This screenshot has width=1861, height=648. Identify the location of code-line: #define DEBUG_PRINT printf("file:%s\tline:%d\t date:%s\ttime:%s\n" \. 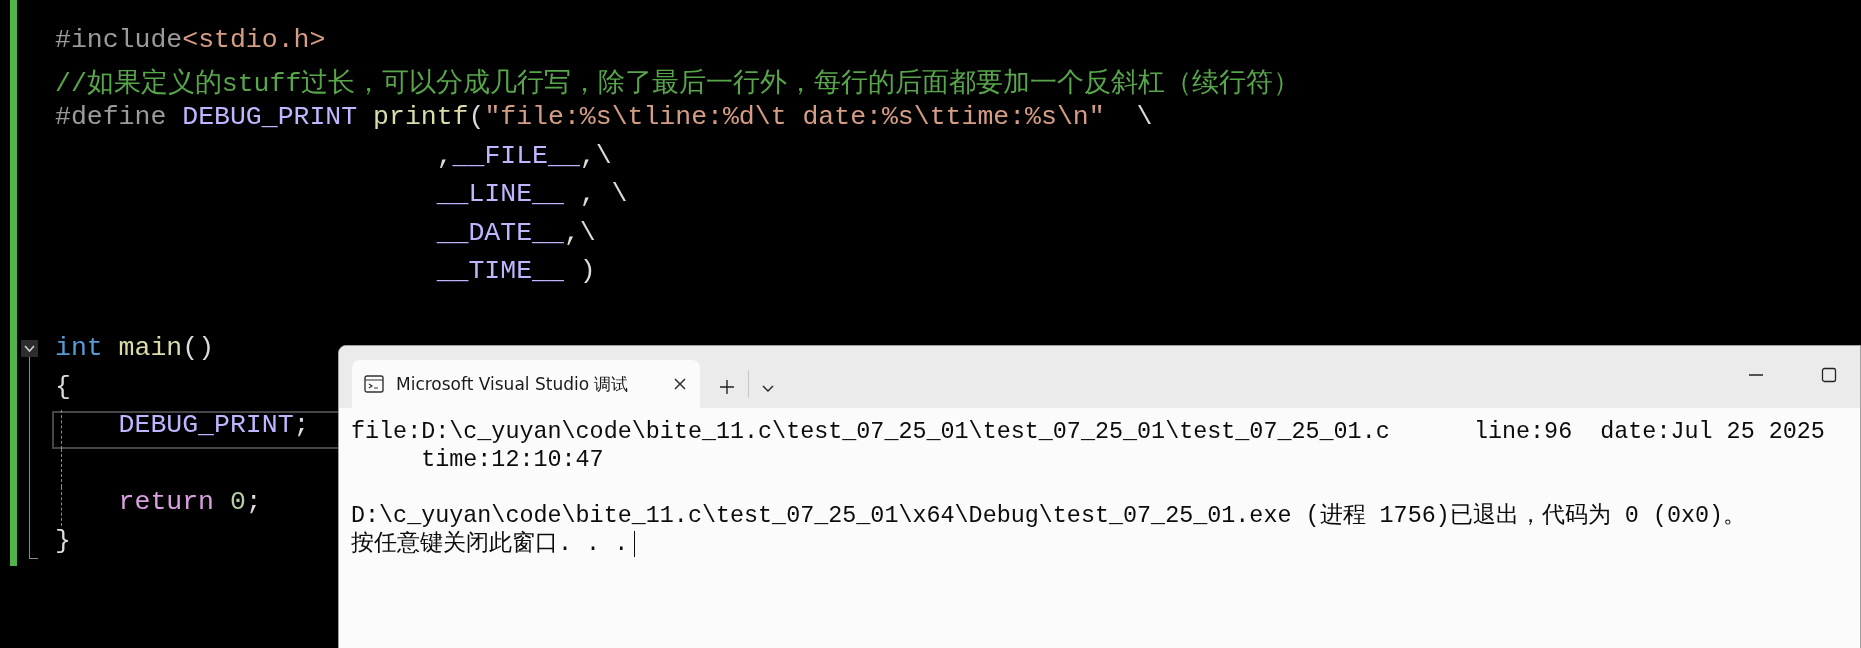
(604, 118).